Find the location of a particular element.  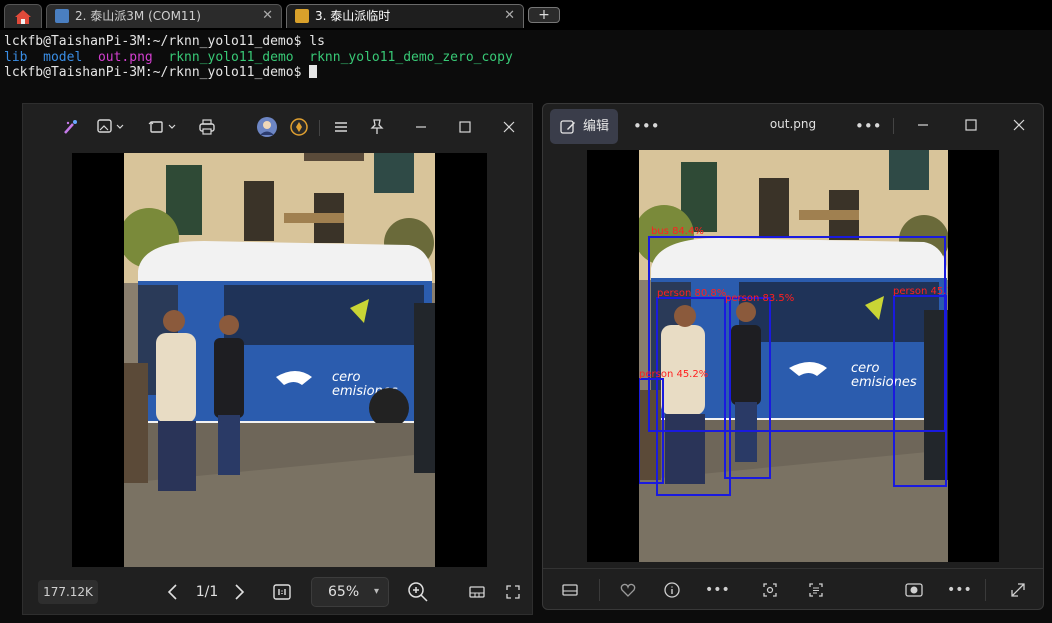

plus-icon: + is located at coordinates (544, 15).